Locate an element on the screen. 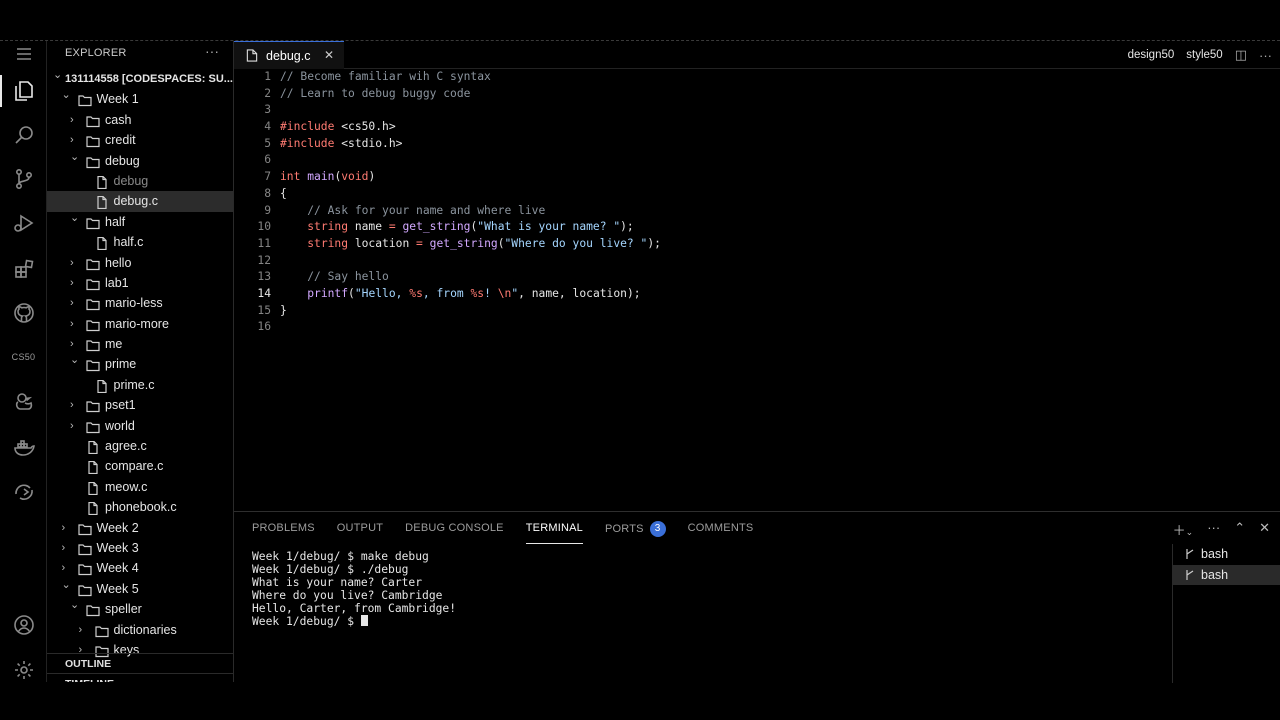 The width and height of the screenshot is (1280, 720). folder-item: ⌄ debug is located at coordinates (140, 161).